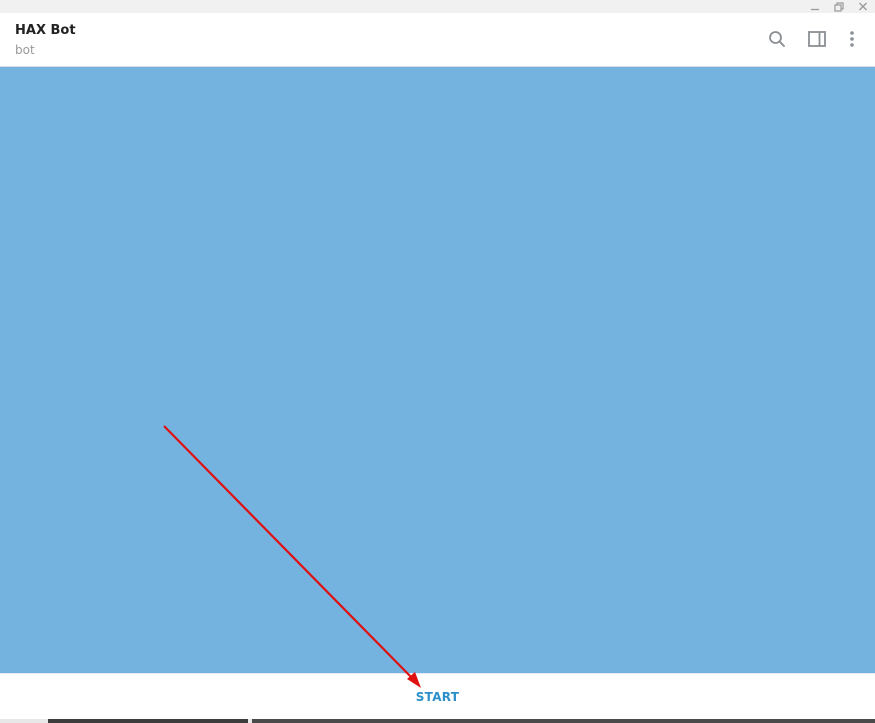 Image resolution: width=875 pixels, height=723 pixels. I want to click on sidebar-toggle-button, so click(817, 39).